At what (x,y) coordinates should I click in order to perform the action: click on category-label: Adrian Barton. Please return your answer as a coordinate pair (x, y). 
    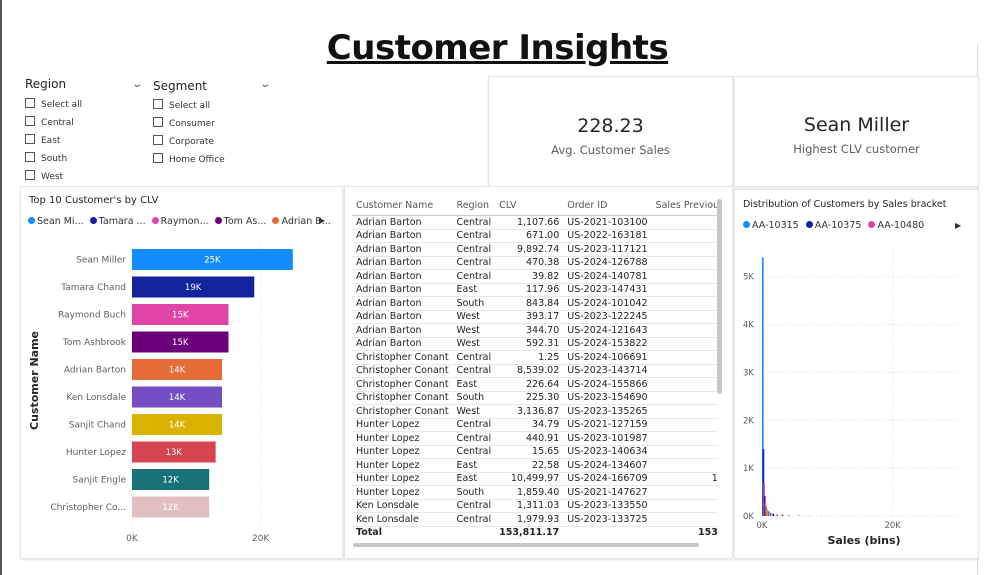
    Looking at the image, I should click on (95, 371).